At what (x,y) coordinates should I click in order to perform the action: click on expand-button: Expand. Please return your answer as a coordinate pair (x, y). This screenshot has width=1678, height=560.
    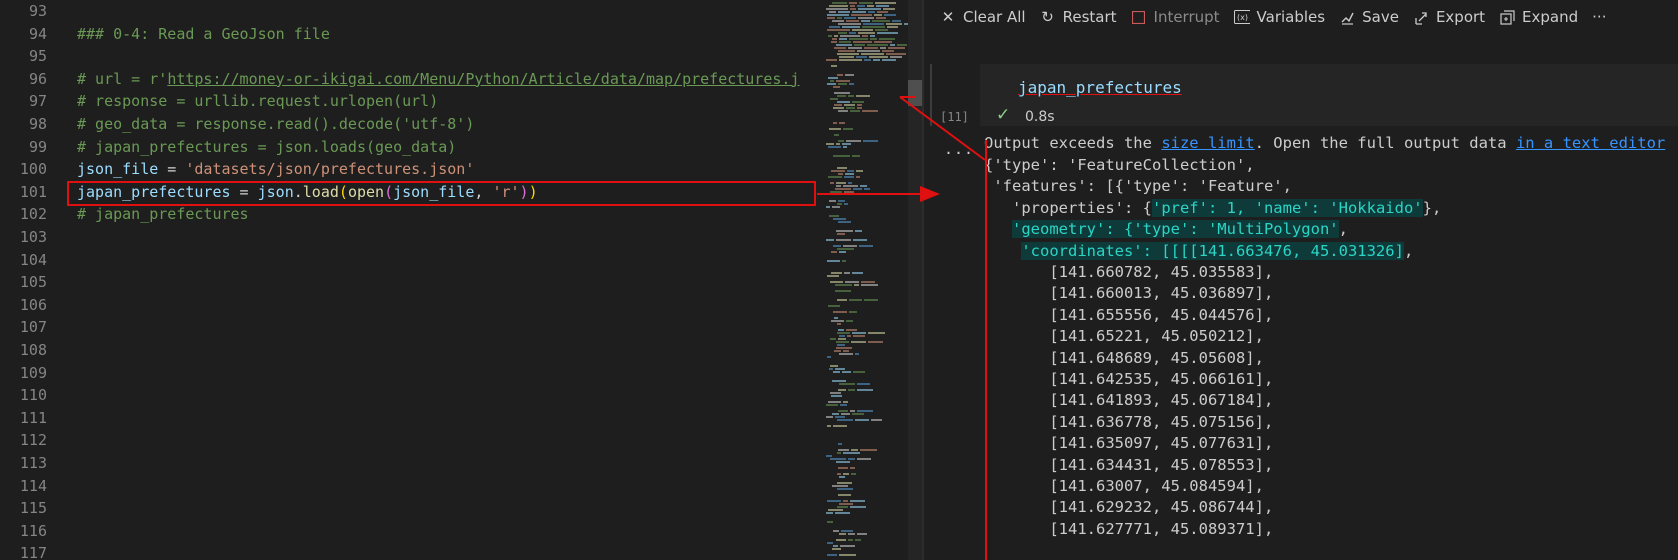
    Looking at the image, I should click on (1538, 17).